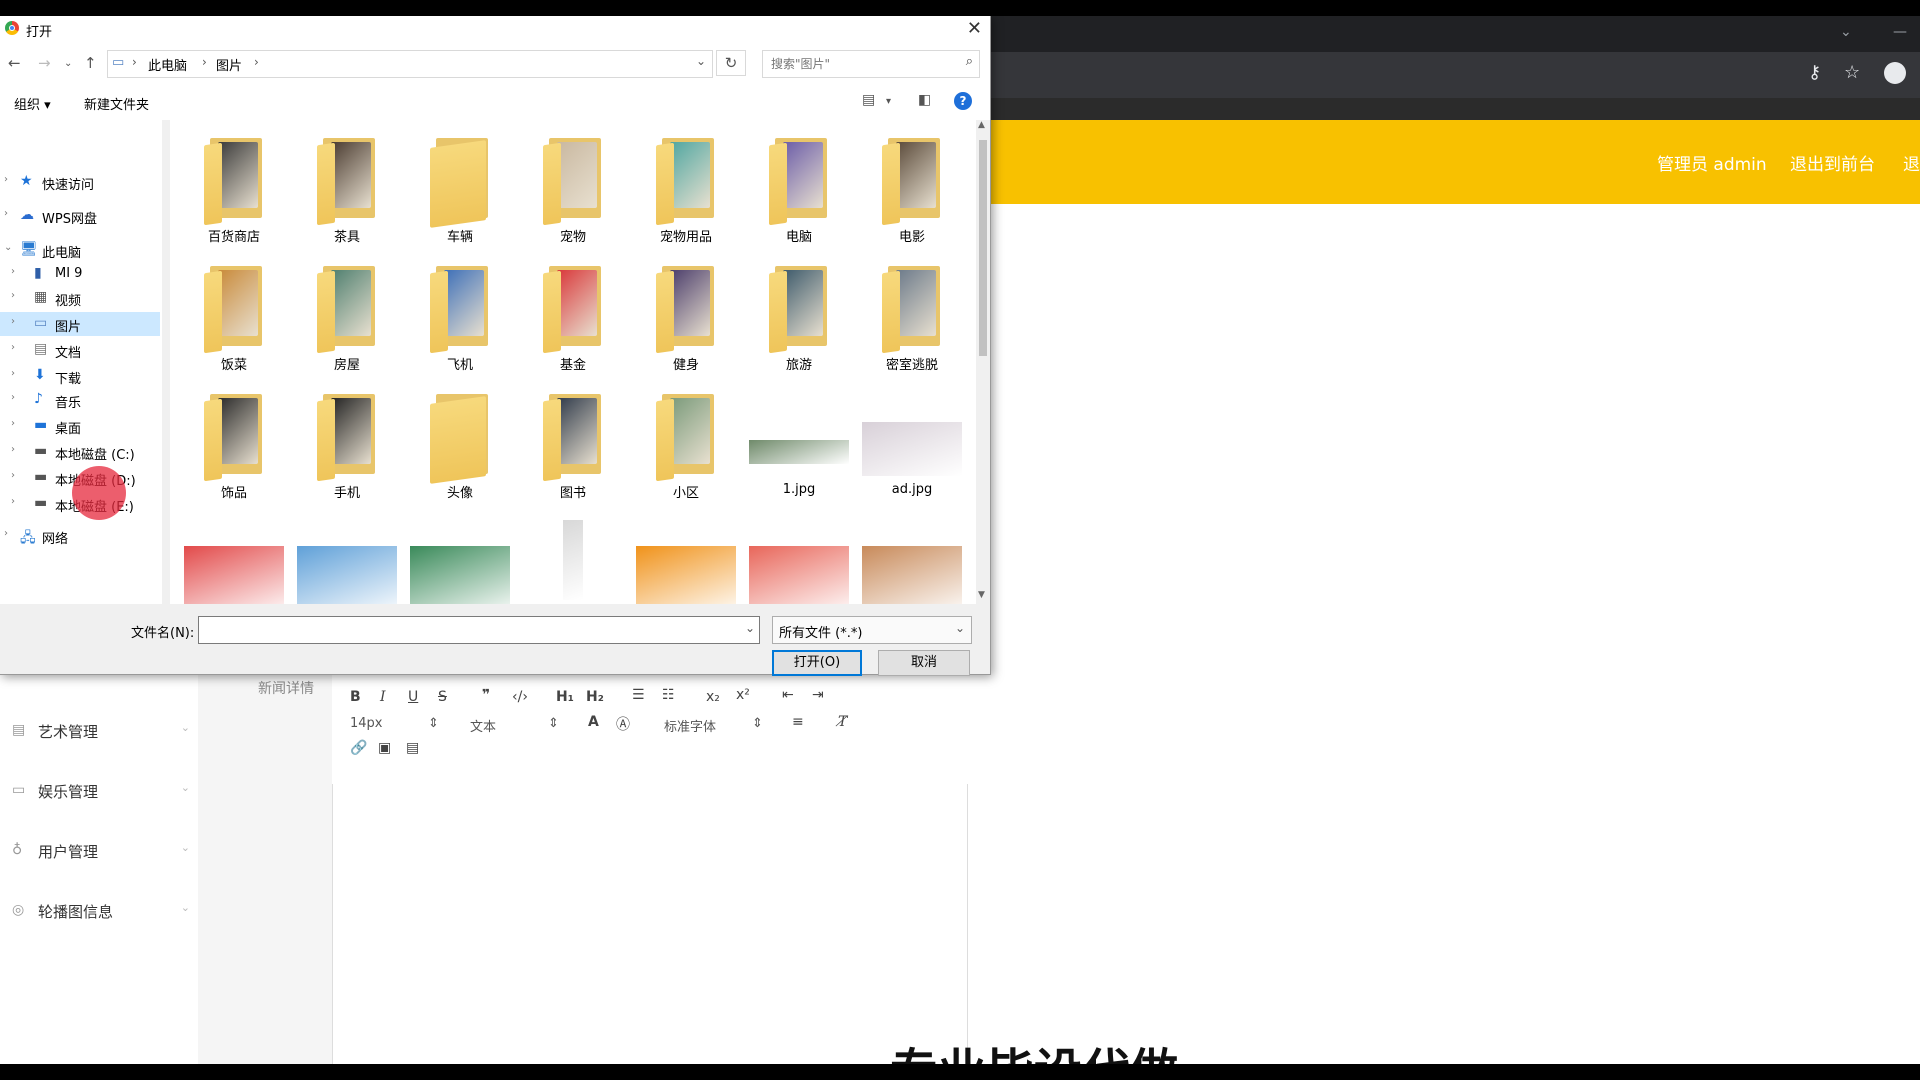 Image resolution: width=1920 pixels, height=1080 pixels. Describe the element at coordinates (410, 64) in the screenshot. I see `address-bar: ▭ › 此电脑 › 图片 › ⌄` at that location.